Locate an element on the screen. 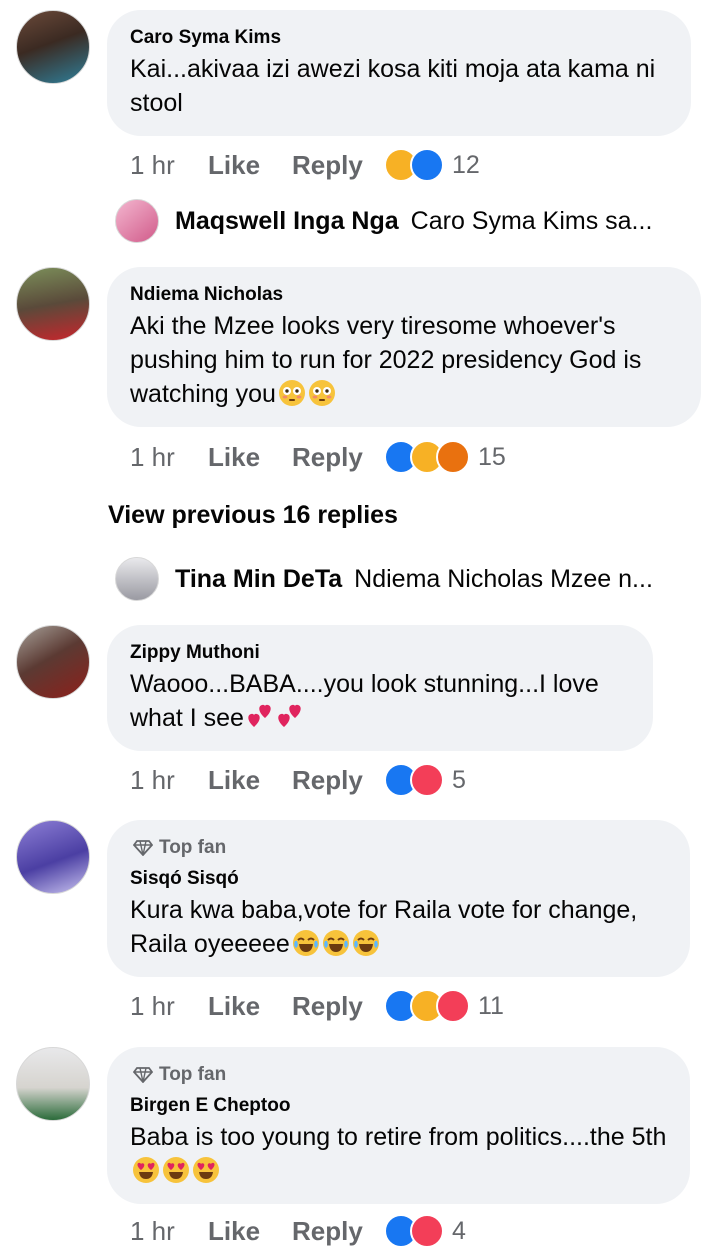 The height and width of the screenshot is (1248, 720). reaction-summary: 12 is located at coordinates (432, 165).